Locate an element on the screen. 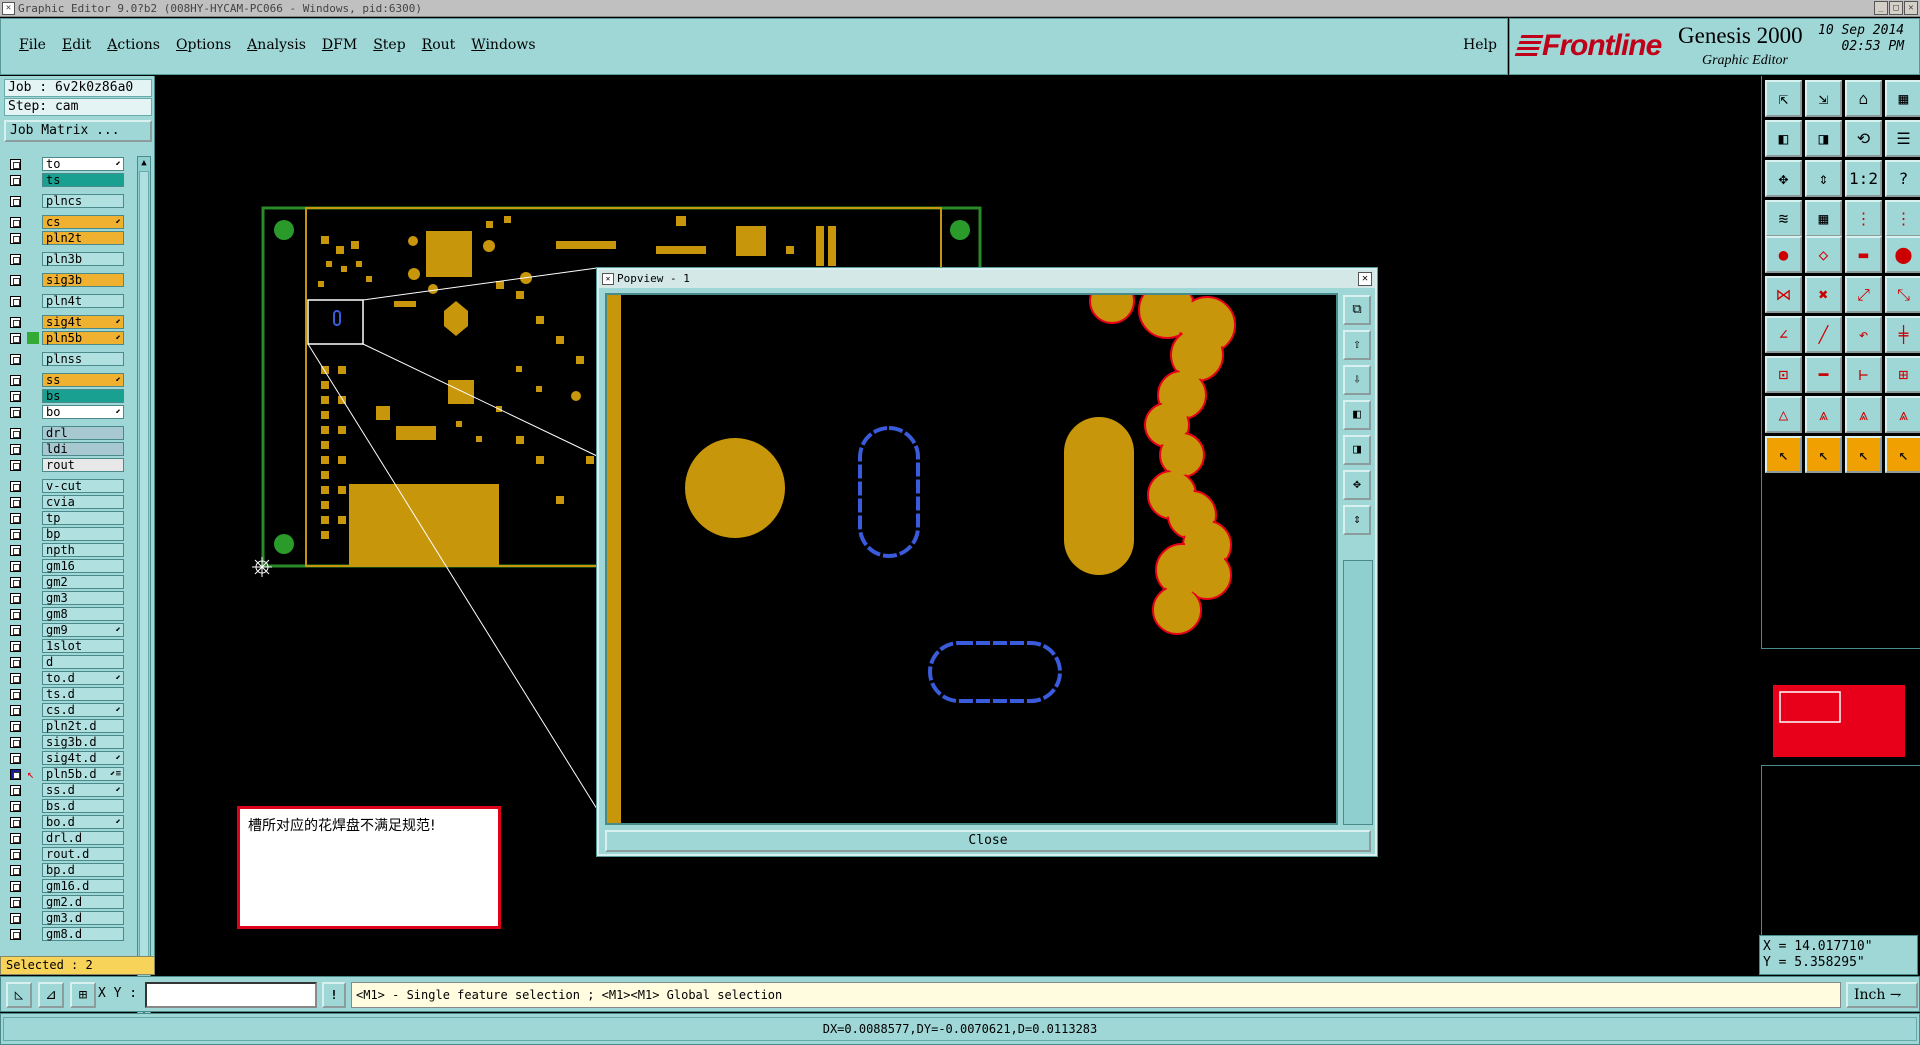 Image resolution: width=1920 pixels, height=1045 pixels. scroll-thumb is located at coordinates (144, 571).